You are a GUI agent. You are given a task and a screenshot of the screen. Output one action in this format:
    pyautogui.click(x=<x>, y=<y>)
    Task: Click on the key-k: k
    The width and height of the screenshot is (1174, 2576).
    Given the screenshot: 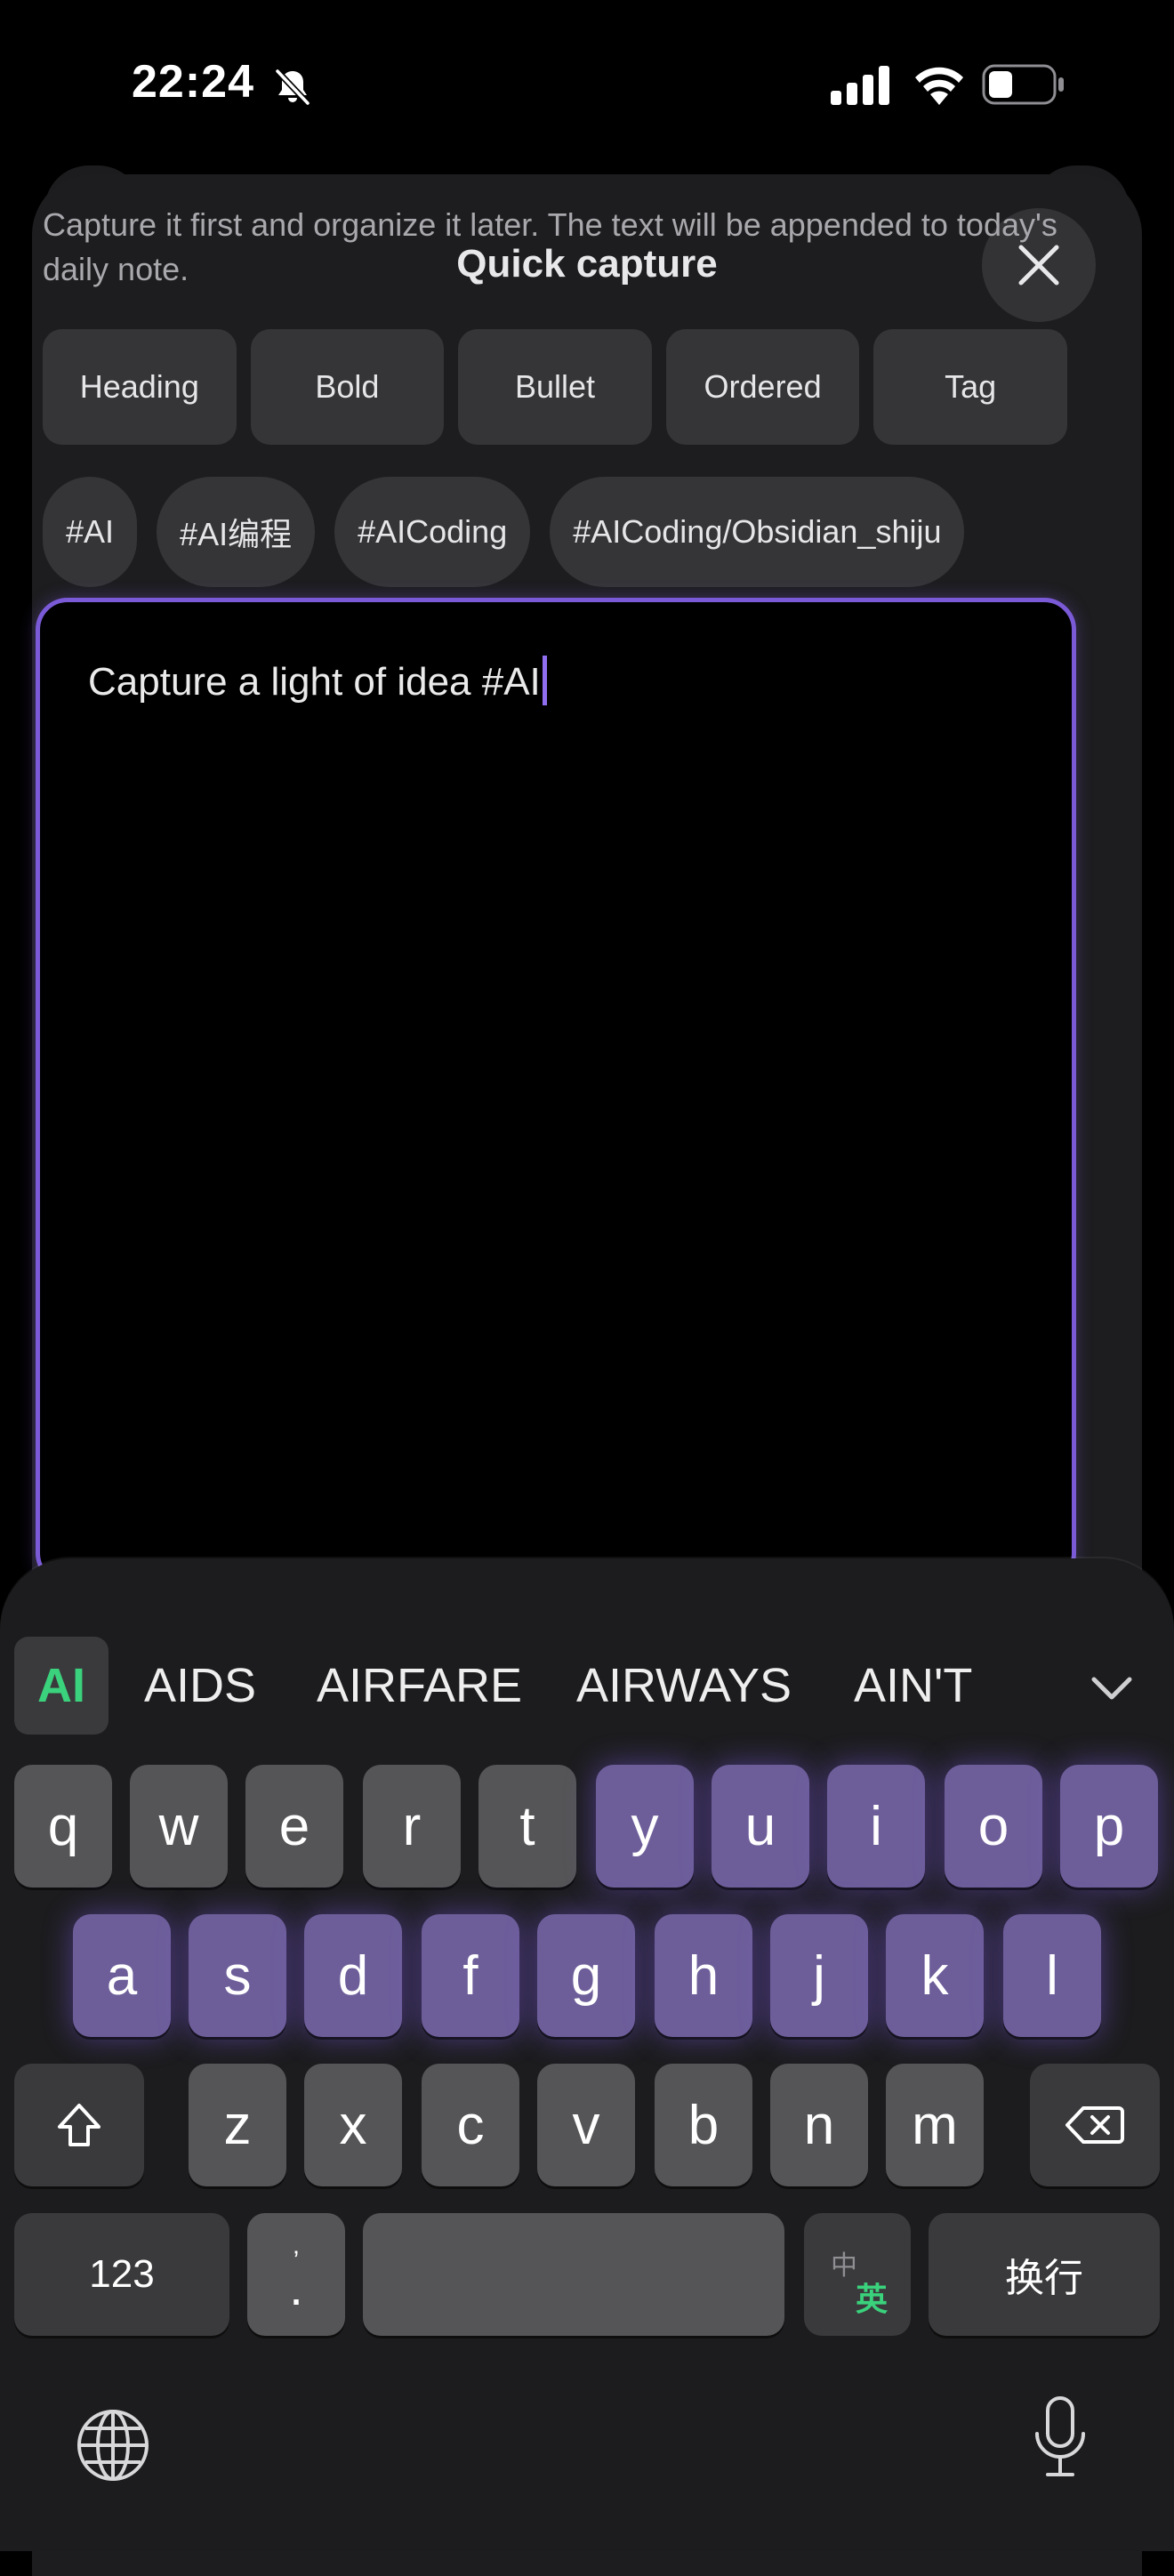 What is the action you would take?
    pyautogui.click(x=935, y=1975)
    